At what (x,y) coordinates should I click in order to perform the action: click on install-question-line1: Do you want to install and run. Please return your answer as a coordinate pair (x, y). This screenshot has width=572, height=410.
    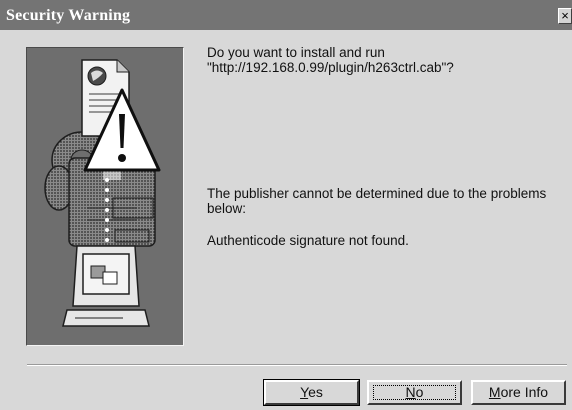
    Looking at the image, I should click on (296, 52).